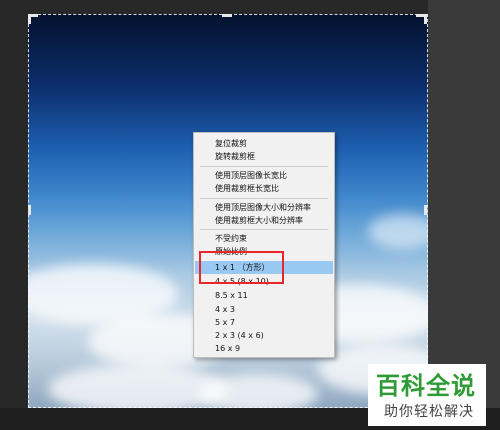  I want to click on crop-handle-top-right, so click(425, 19).